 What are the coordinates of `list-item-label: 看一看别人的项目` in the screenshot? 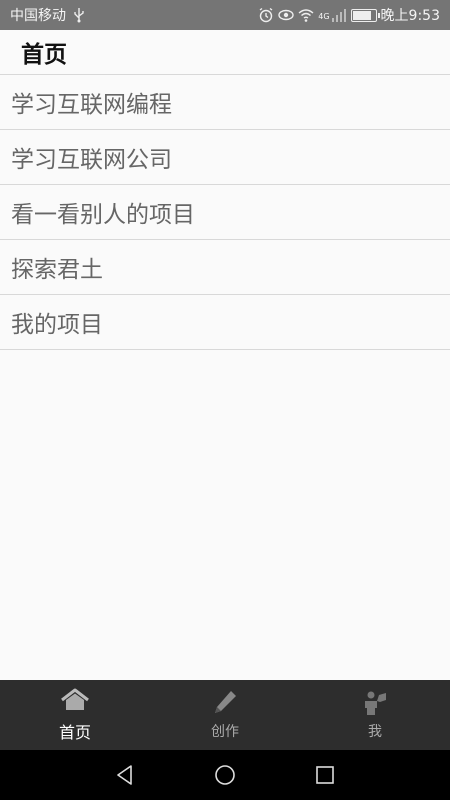 It's located at (103, 215).